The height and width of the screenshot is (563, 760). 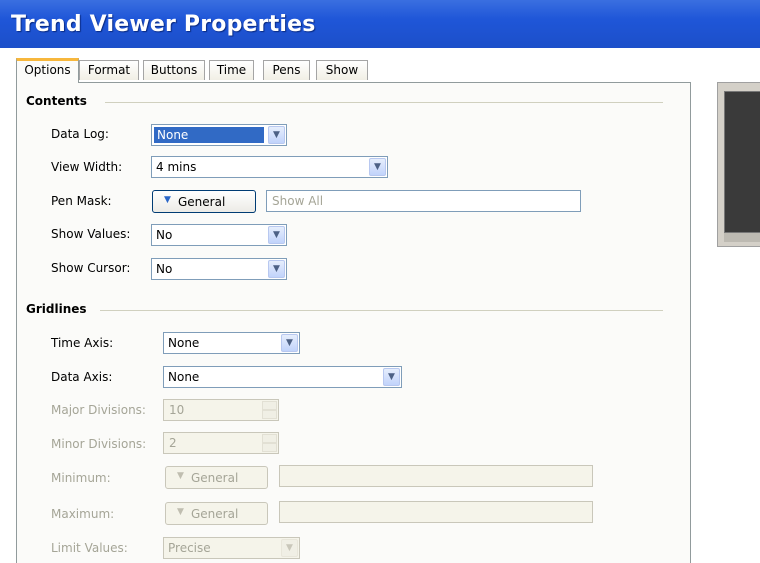 What do you see at coordinates (56, 309) in the screenshot?
I see `gridlines-section-title: Gridlines` at bounding box center [56, 309].